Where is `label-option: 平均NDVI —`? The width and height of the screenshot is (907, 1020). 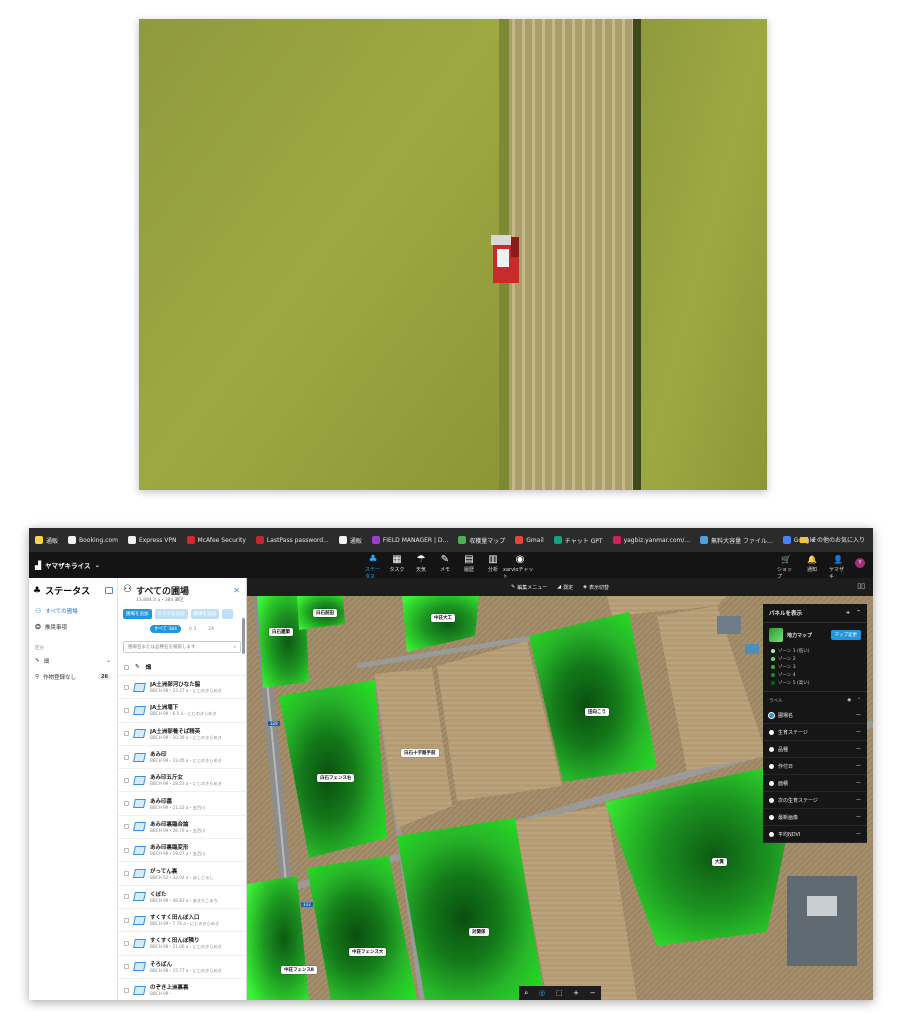
label-option: 平均NDVI — is located at coordinates (815, 834).